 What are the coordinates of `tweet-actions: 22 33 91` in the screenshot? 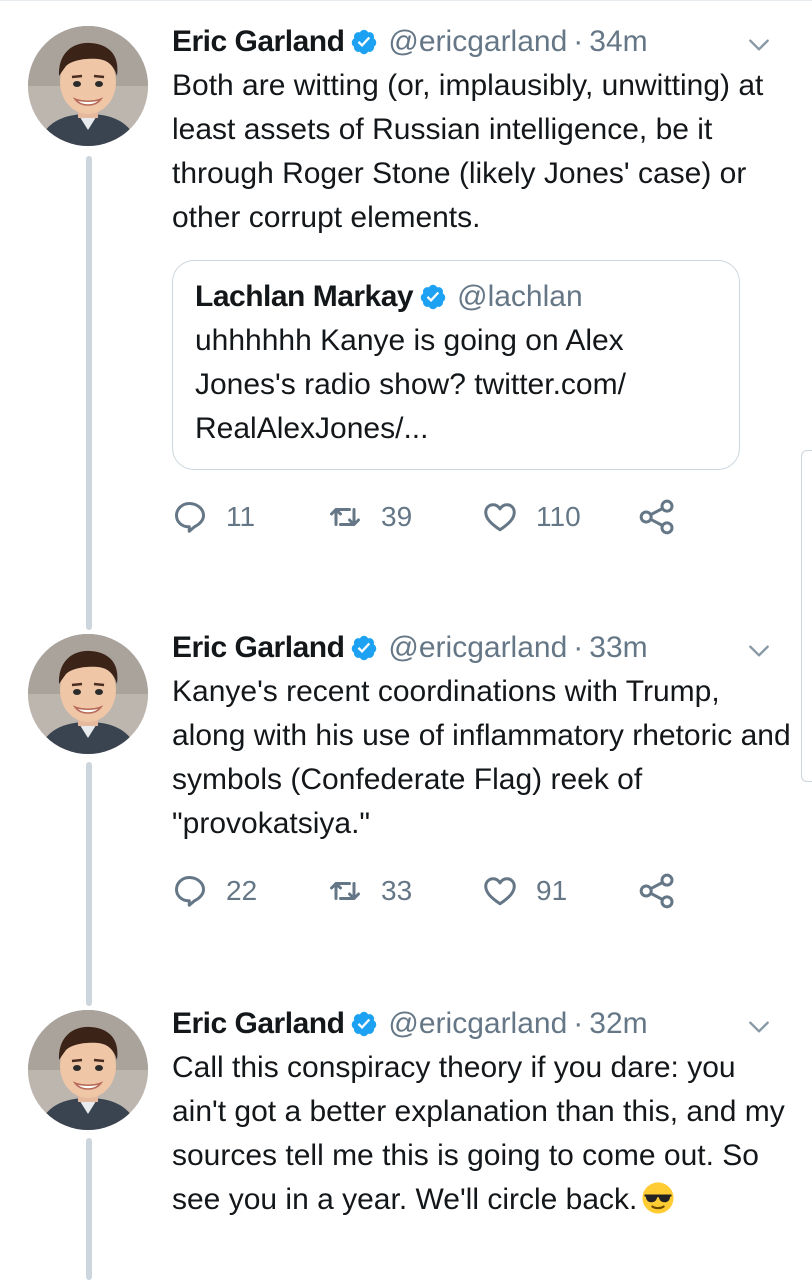 It's located at (482, 891).